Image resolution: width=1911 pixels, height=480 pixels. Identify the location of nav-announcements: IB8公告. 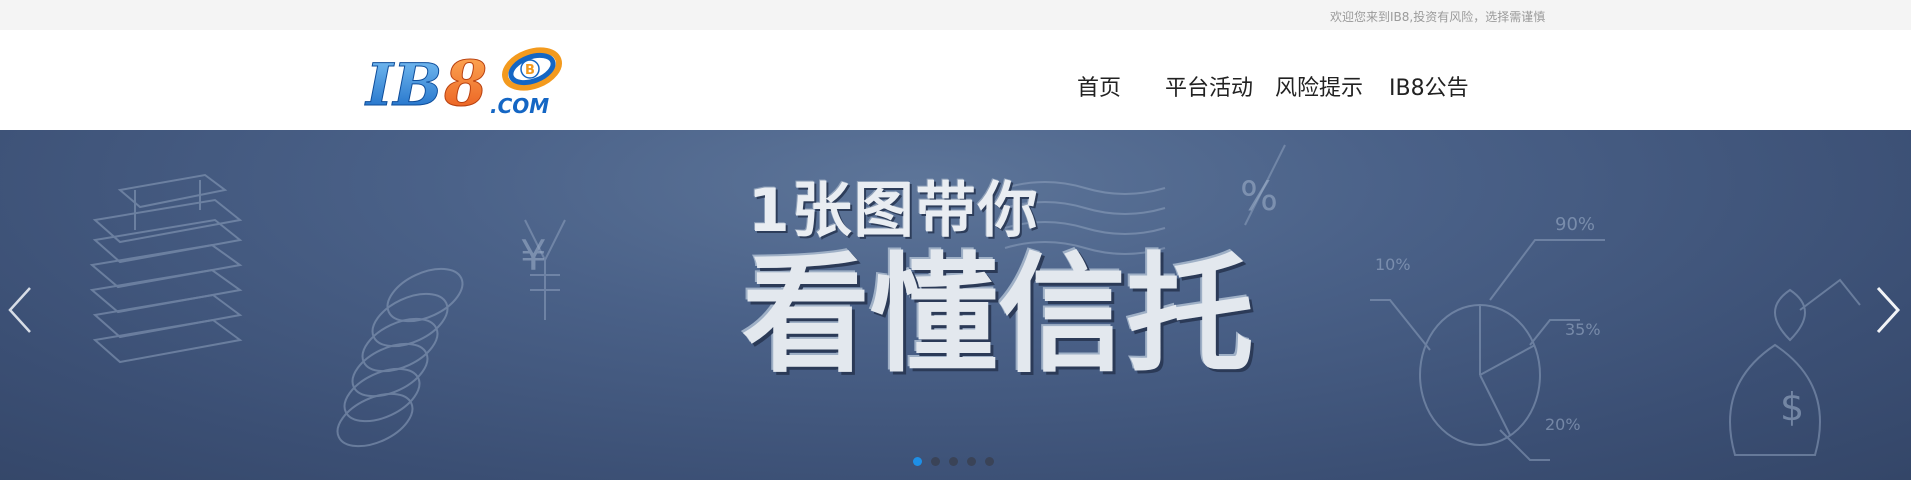
(1429, 86).